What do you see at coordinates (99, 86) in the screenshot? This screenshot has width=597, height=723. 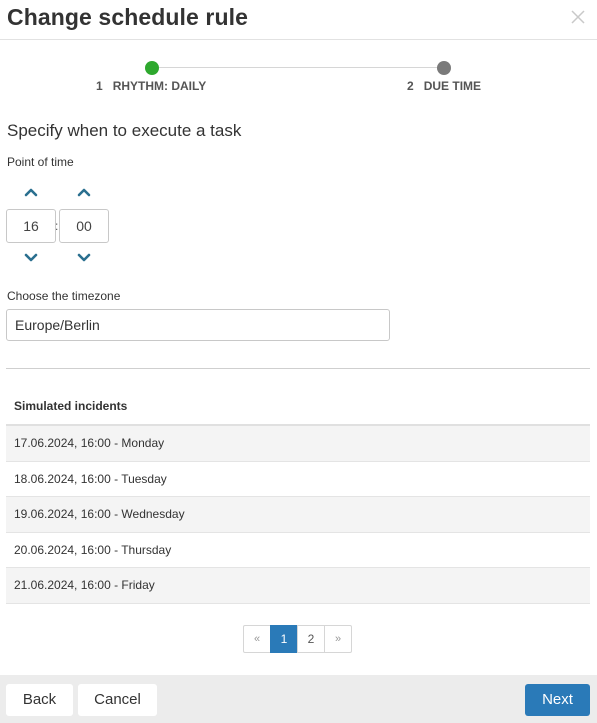 I see `step-number: 1` at bounding box center [99, 86].